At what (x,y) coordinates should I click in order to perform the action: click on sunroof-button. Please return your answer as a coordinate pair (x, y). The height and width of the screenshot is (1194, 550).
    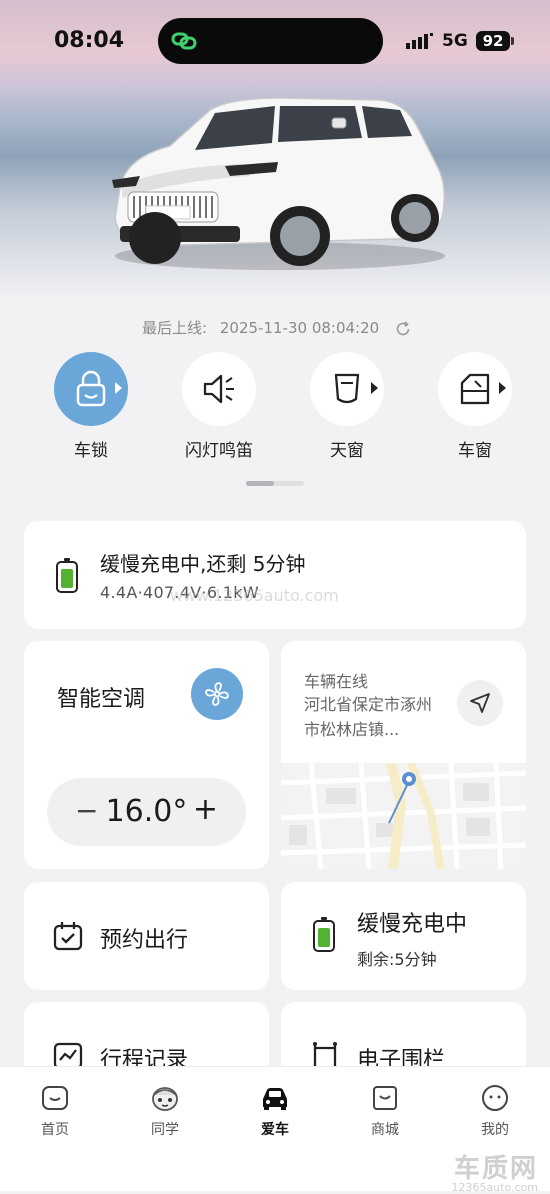
    Looking at the image, I should click on (347, 389).